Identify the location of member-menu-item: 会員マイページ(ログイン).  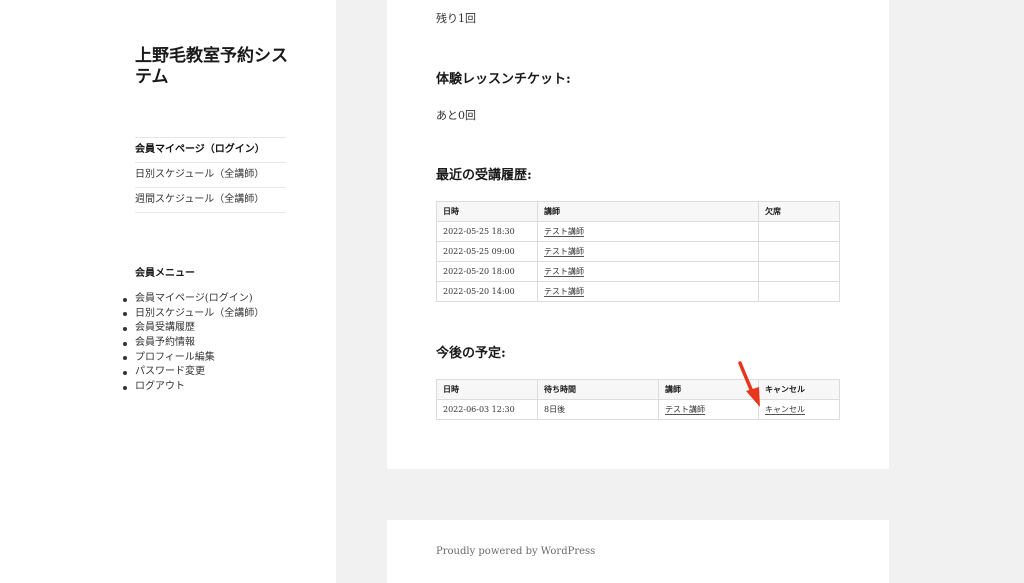
(193, 299).